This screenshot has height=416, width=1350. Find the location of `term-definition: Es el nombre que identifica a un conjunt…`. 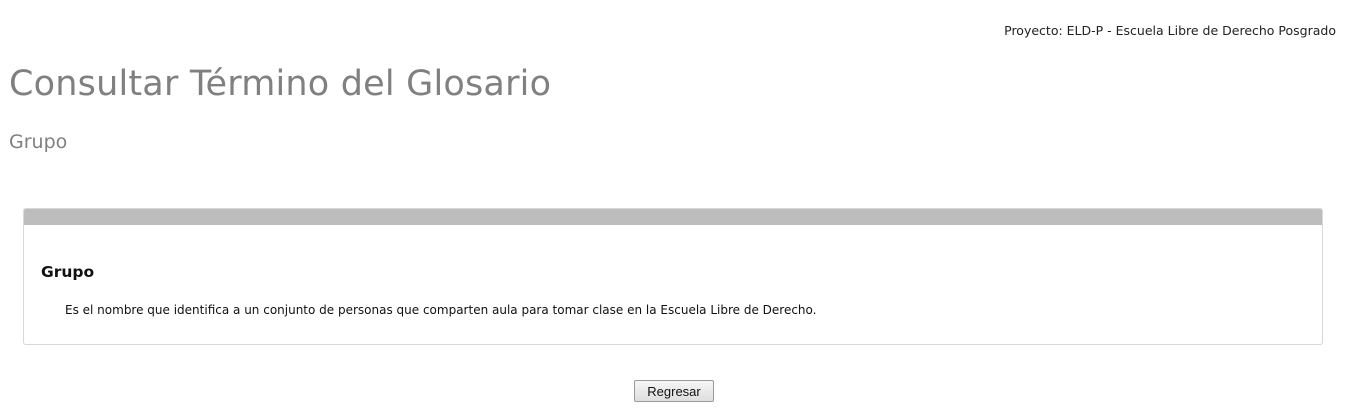

term-definition: Es el nombre que identifica a un conjunt… is located at coordinates (441, 310).